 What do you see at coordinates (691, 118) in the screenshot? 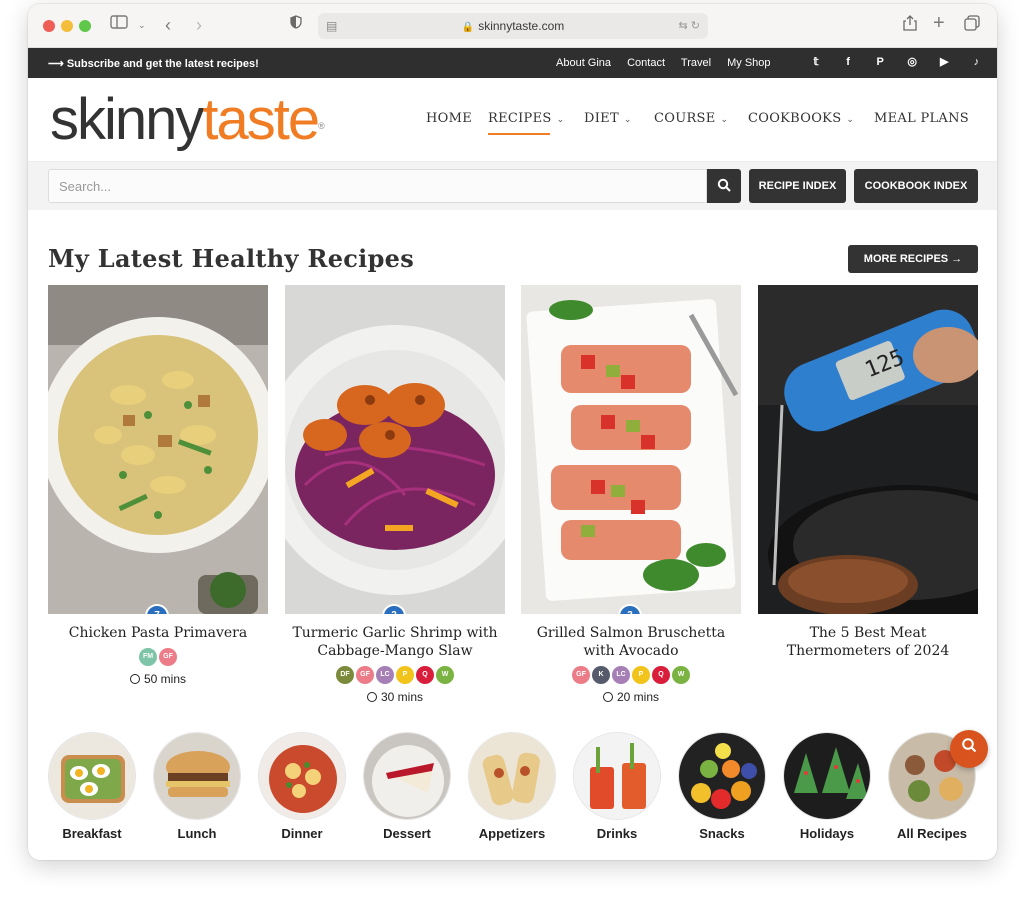
I see `nav-course: COURSE ⌄` at bounding box center [691, 118].